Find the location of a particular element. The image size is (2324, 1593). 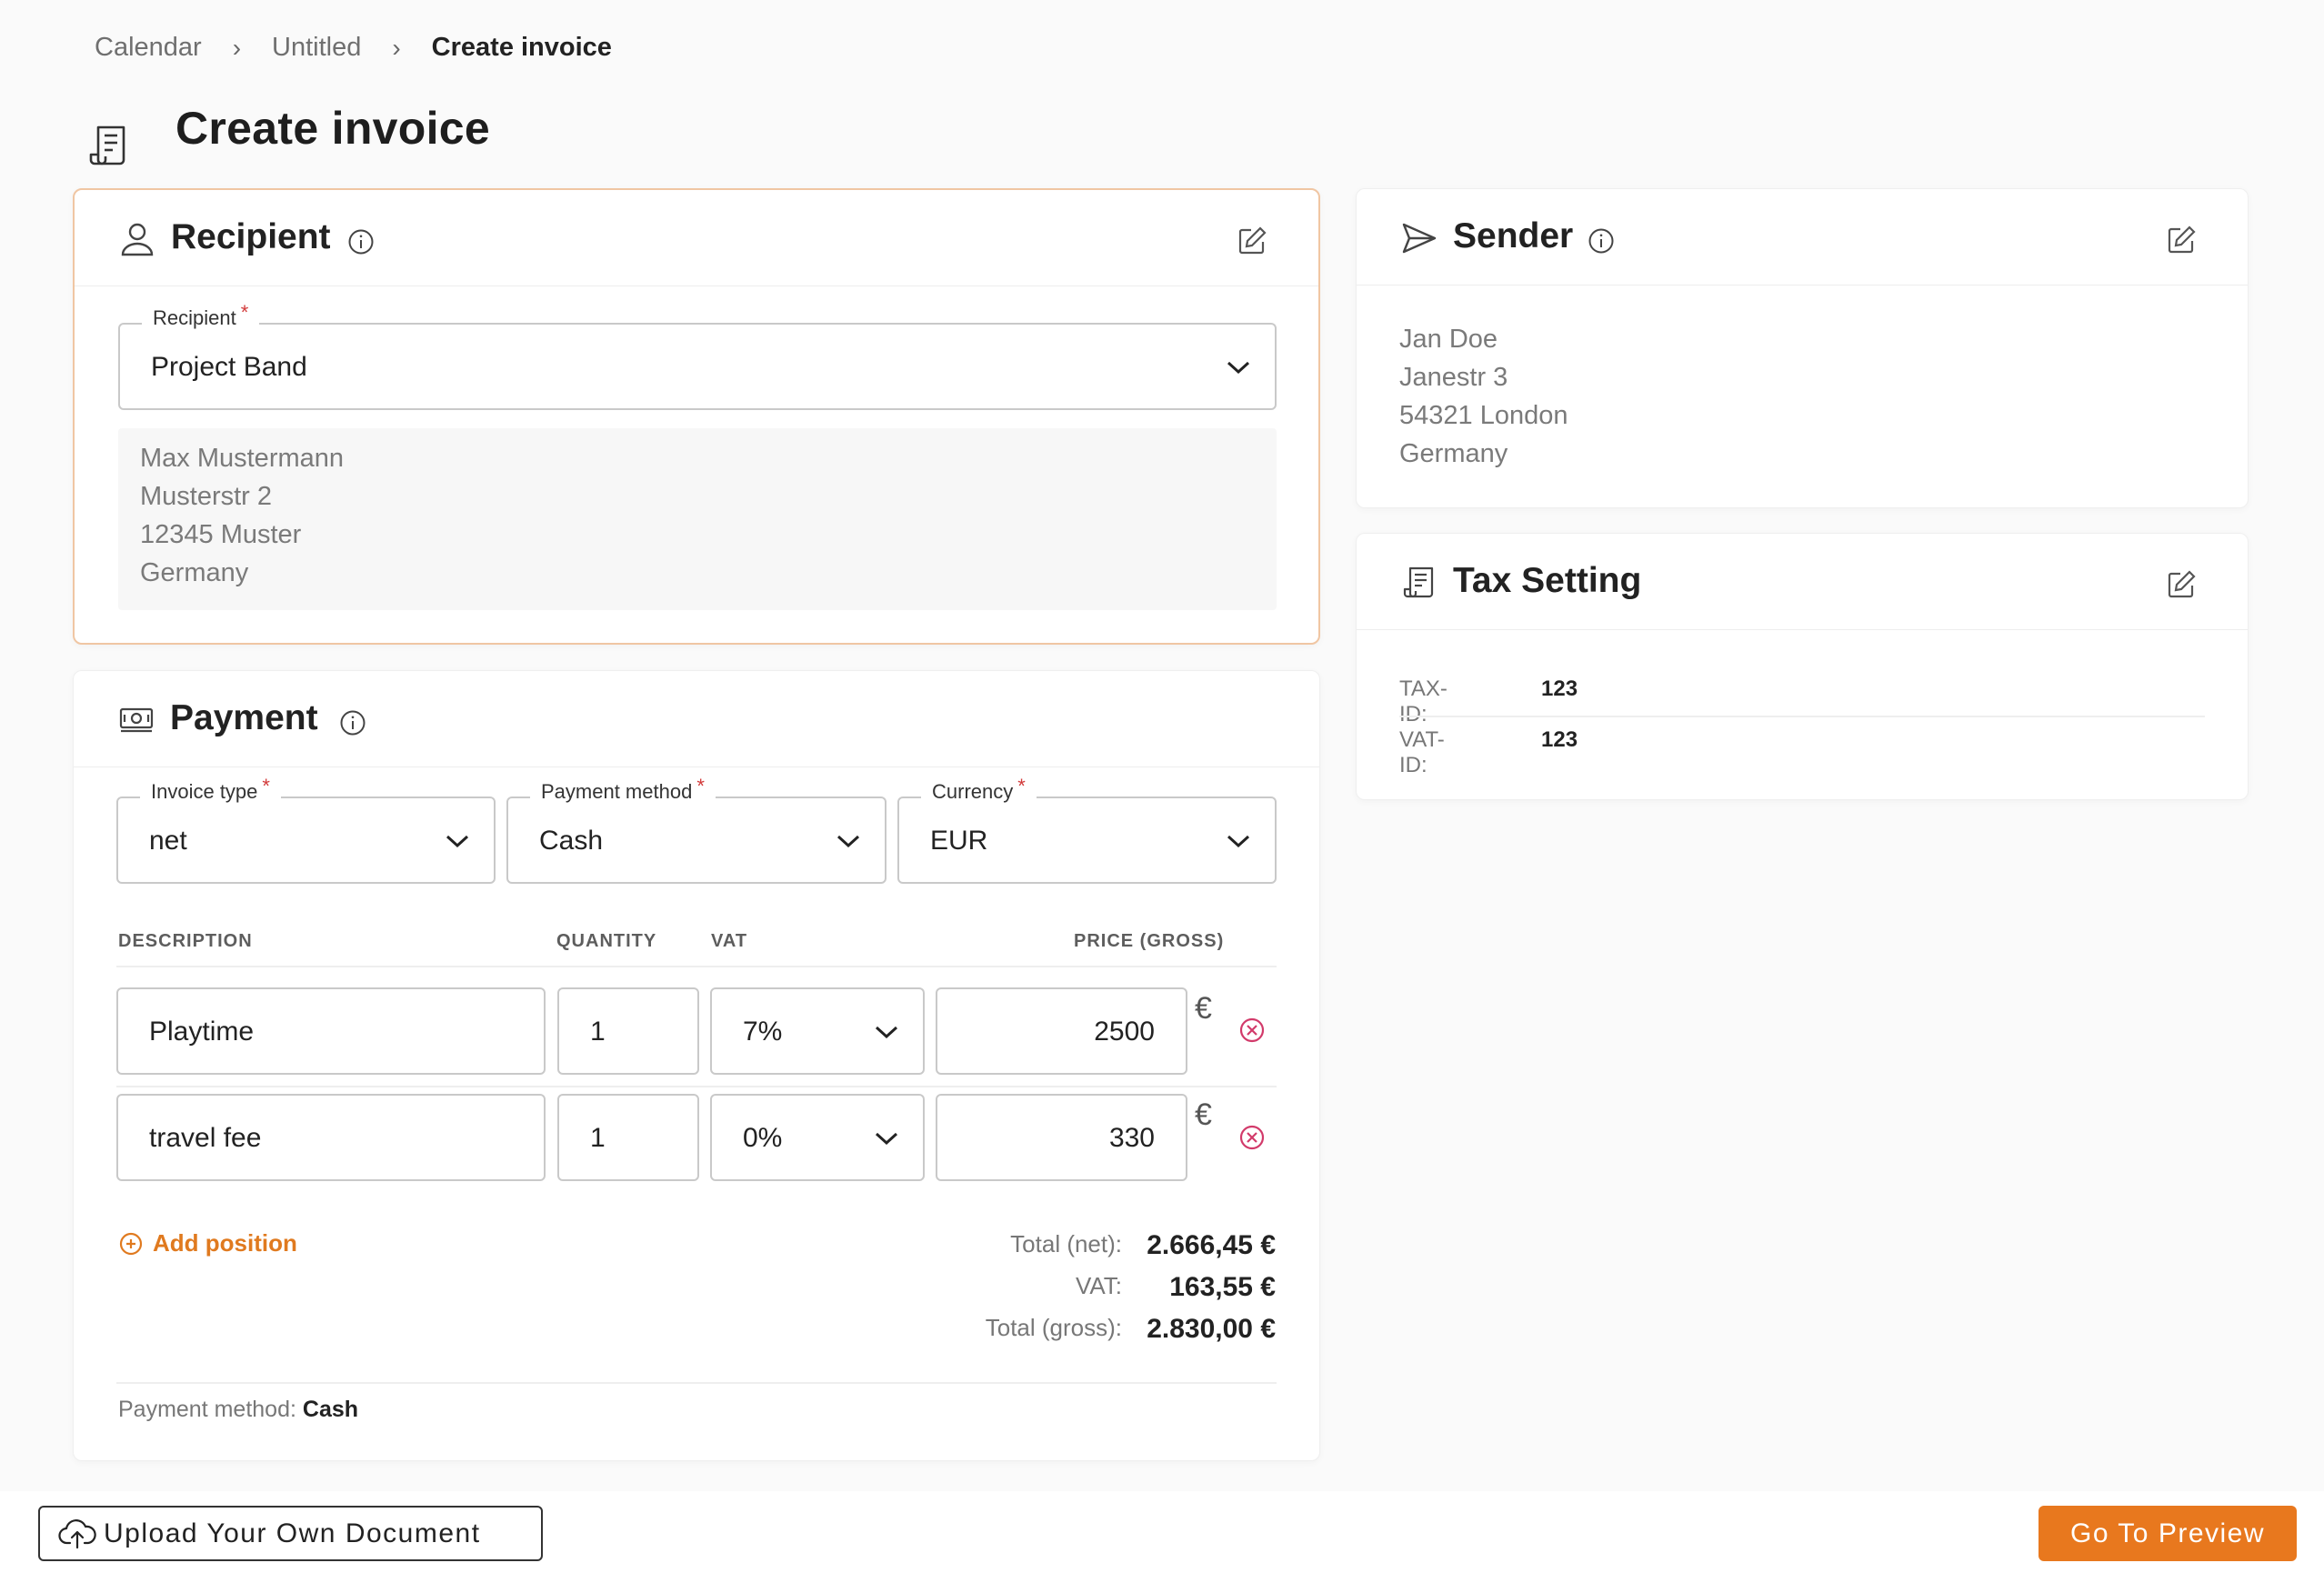

recipient-card-header: Recipient is located at coordinates (696, 238).